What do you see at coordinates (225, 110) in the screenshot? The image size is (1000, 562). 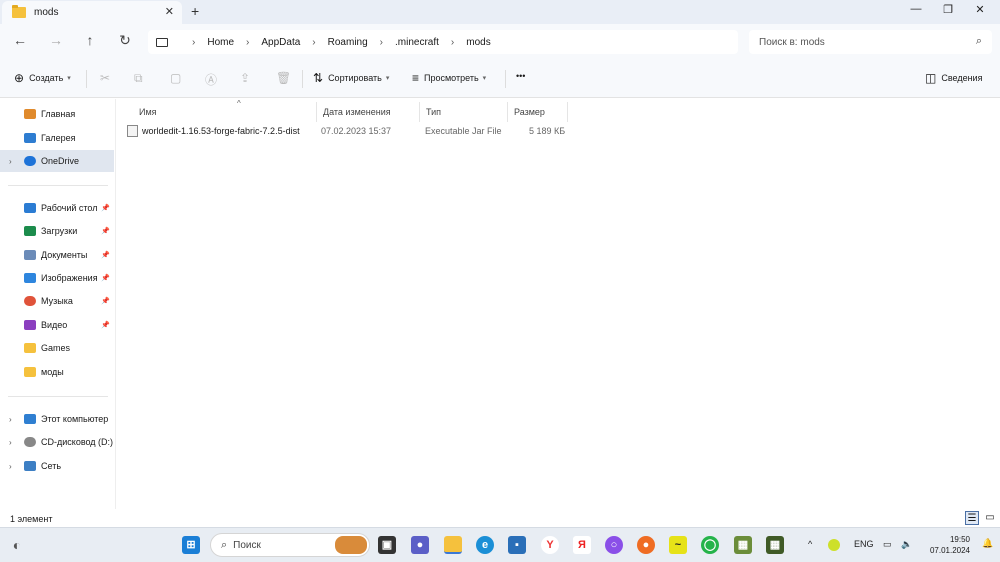 I see `column-header-name: ^ Имя` at bounding box center [225, 110].